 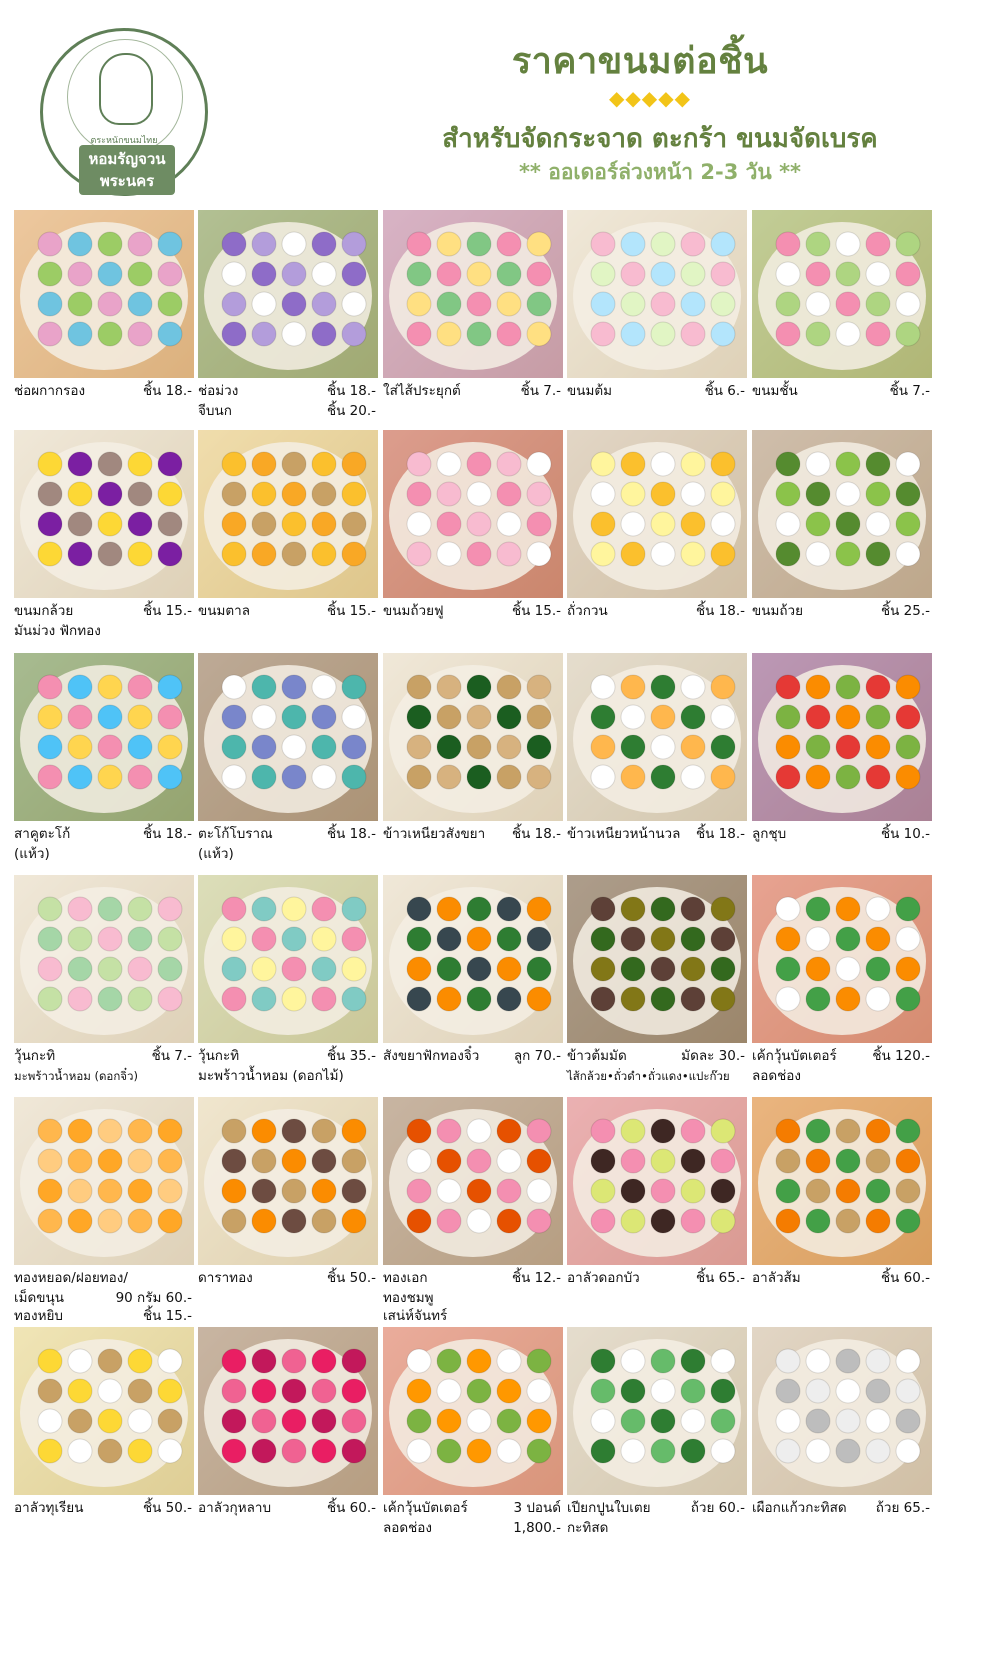 I want to click on page-title: ราคาขนมต่อชิ้น, so click(x=640, y=61).